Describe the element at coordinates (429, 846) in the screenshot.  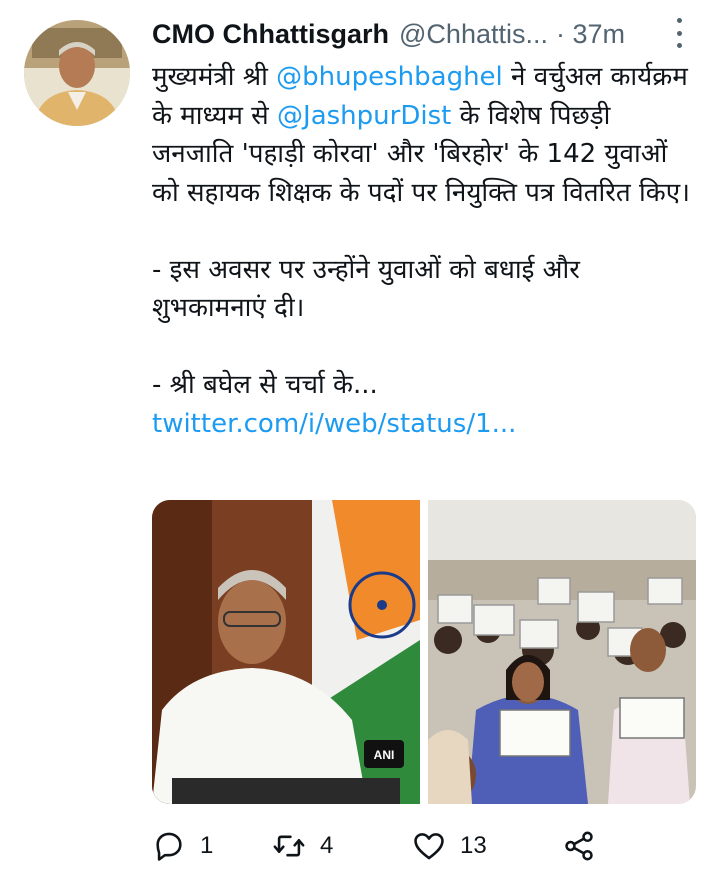
I see `like-icon` at that location.